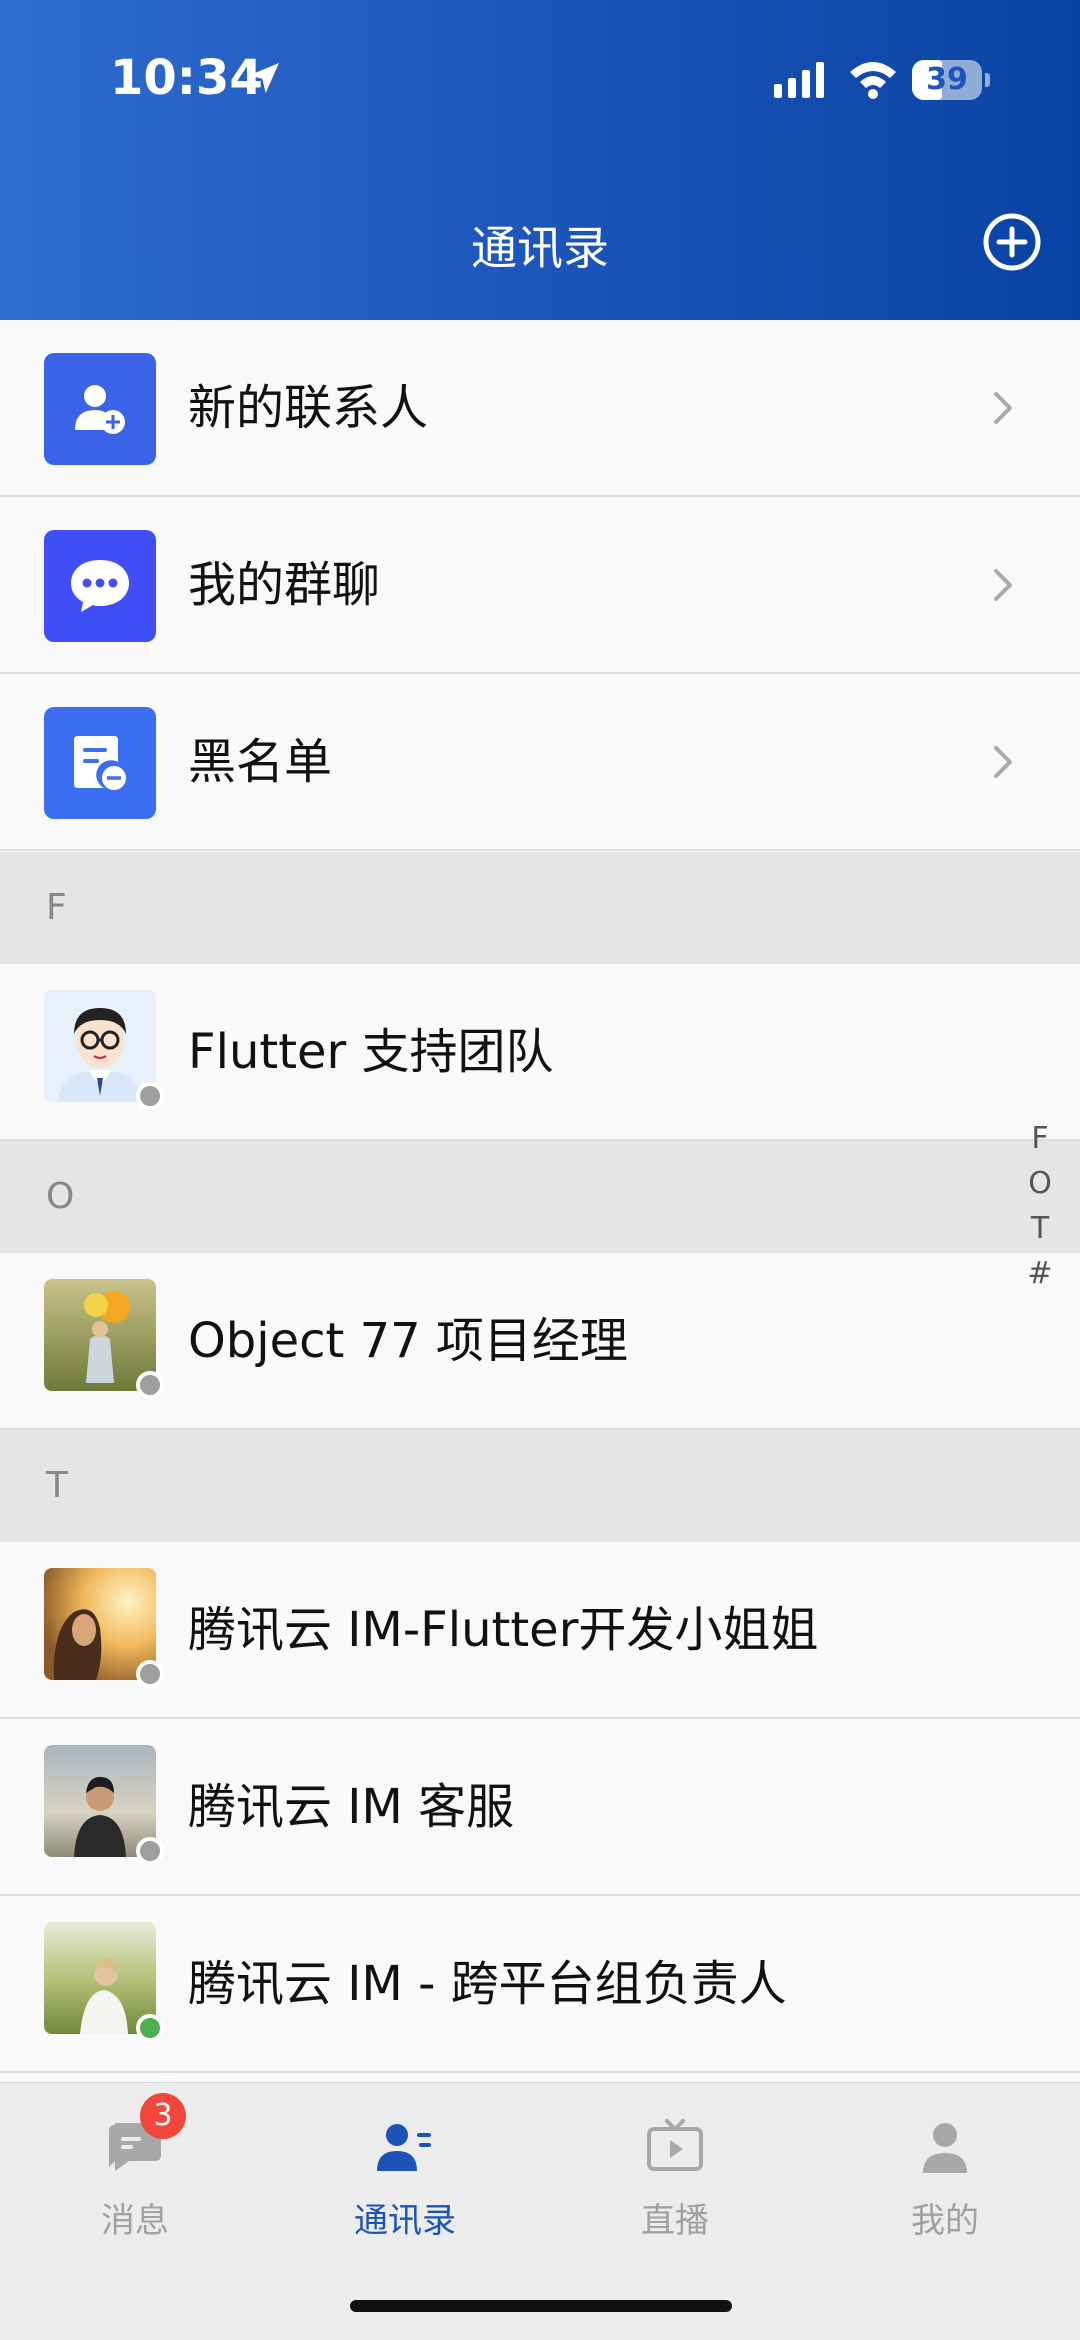  Describe the element at coordinates (371, 1052) in the screenshot. I see `contact-name: Flutter 支持团队` at that location.